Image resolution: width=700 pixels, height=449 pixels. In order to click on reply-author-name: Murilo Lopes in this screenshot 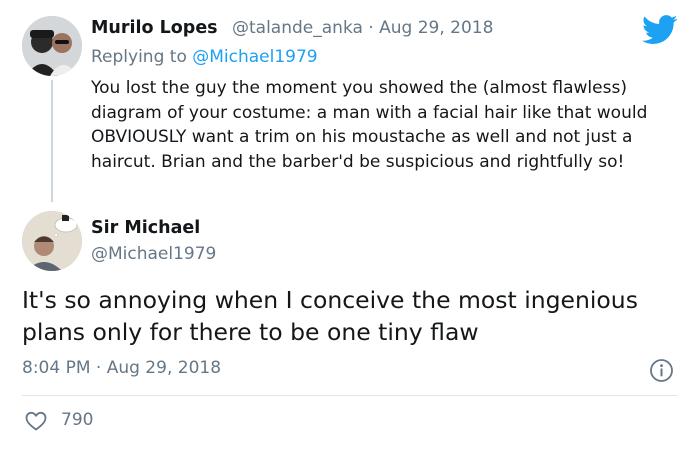, I will do `click(154, 28)`.